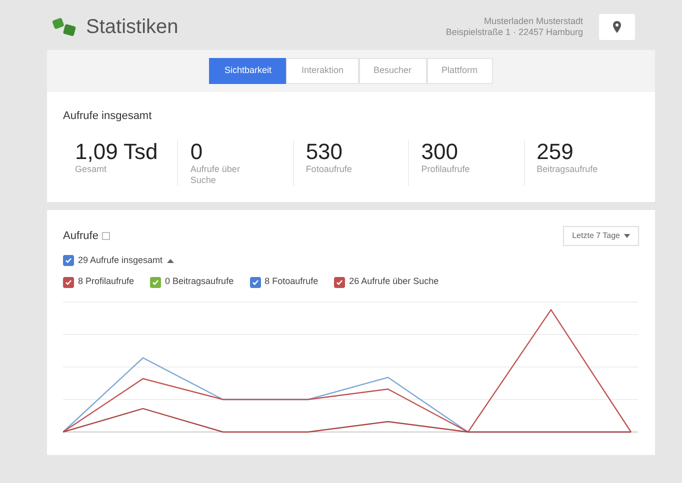  Describe the element at coordinates (446, 169) in the screenshot. I see `stat-label: Profilaufrufe` at that location.